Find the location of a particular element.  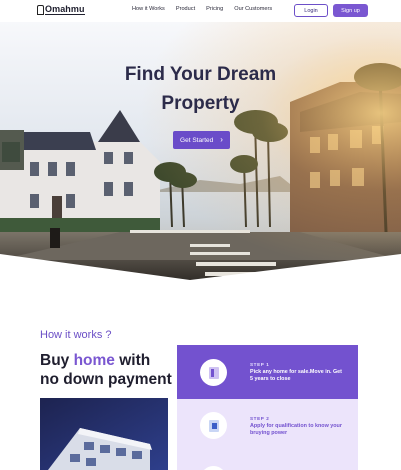

brand-logo: Omahmu is located at coordinates (61, 9).